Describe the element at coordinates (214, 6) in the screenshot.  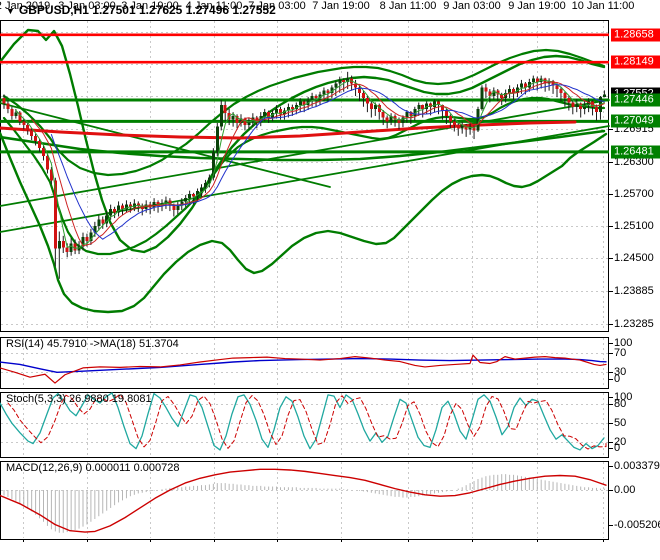
I see `time-axis-label: 4 Jan 11:00` at that location.